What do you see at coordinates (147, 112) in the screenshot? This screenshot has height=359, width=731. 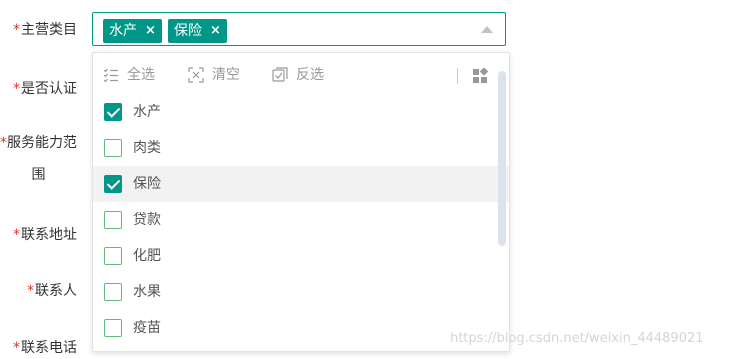 I see `option-label: 水产` at bounding box center [147, 112].